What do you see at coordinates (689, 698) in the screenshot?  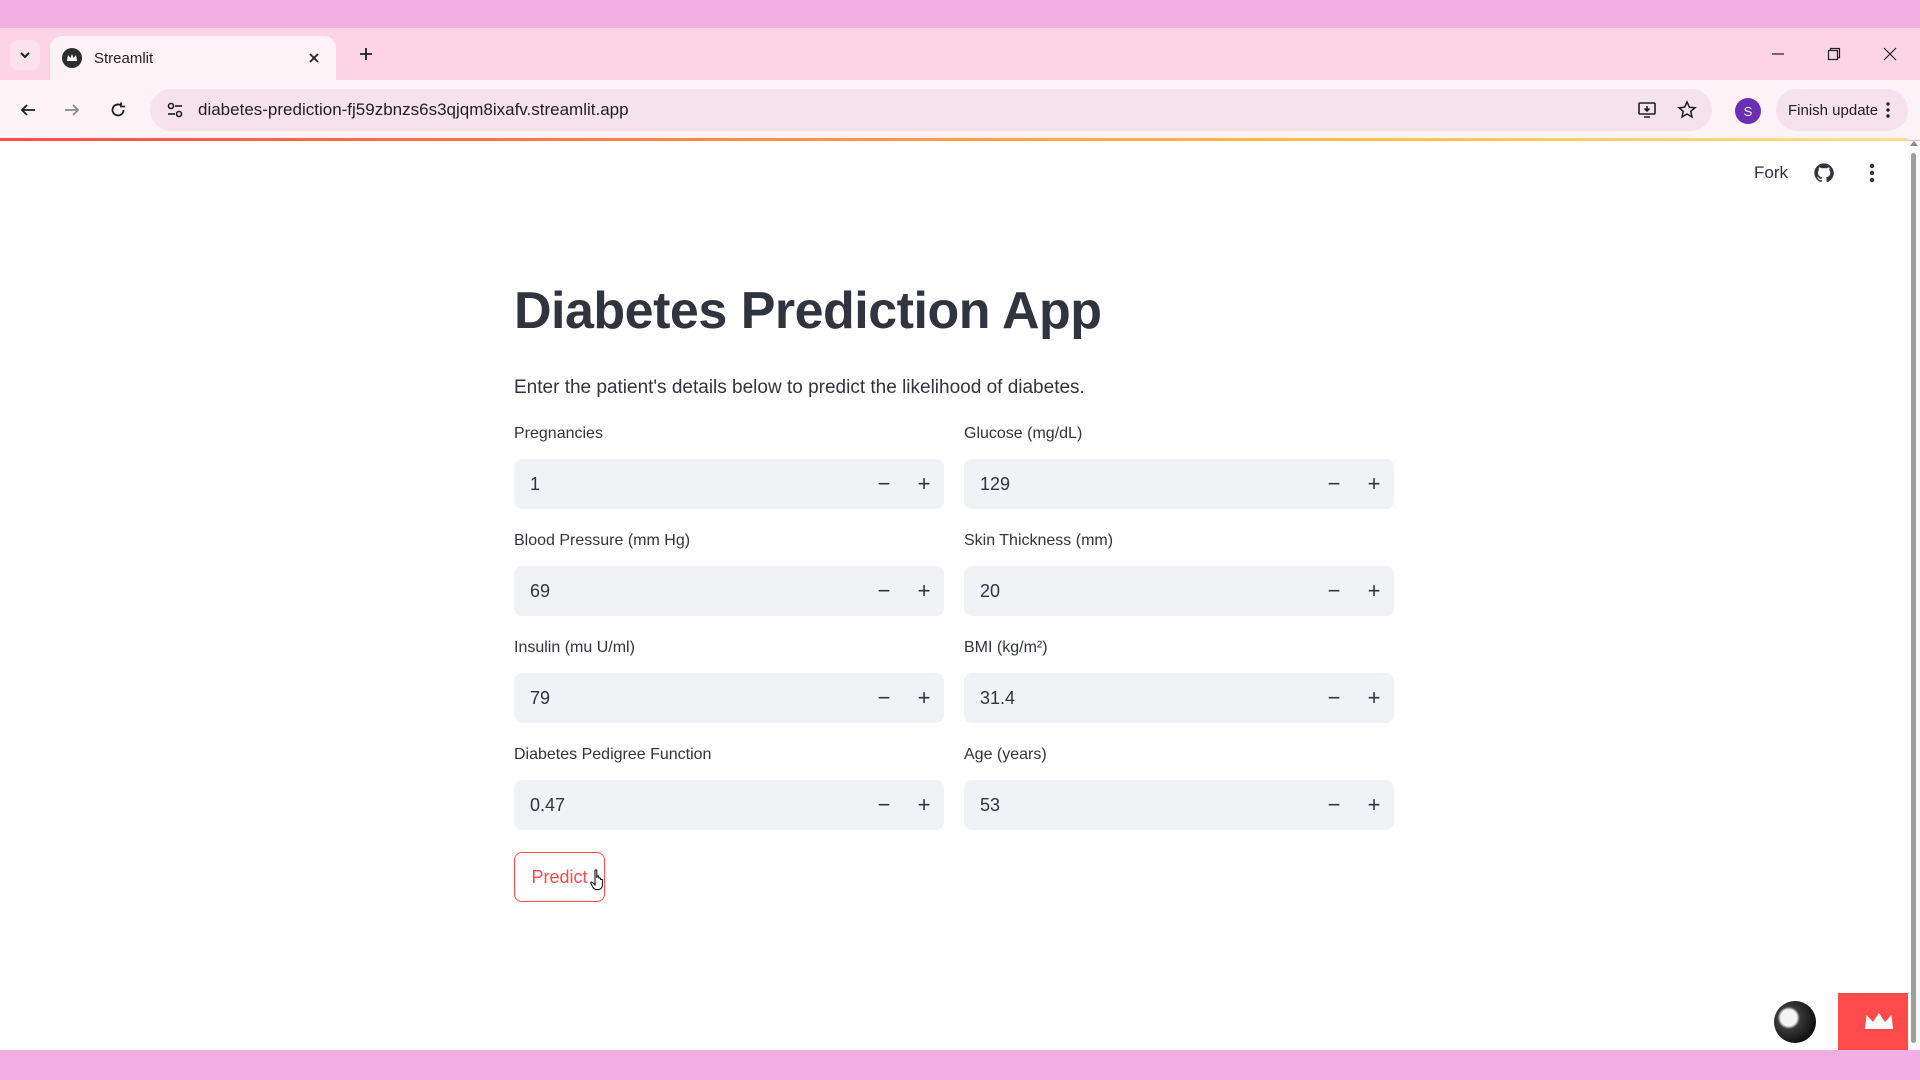 I see `number-input-value: 79` at bounding box center [689, 698].